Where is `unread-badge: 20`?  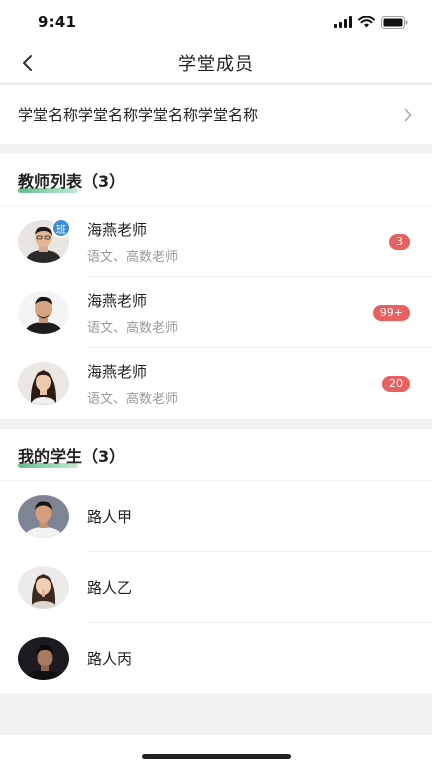 unread-badge: 20 is located at coordinates (396, 383).